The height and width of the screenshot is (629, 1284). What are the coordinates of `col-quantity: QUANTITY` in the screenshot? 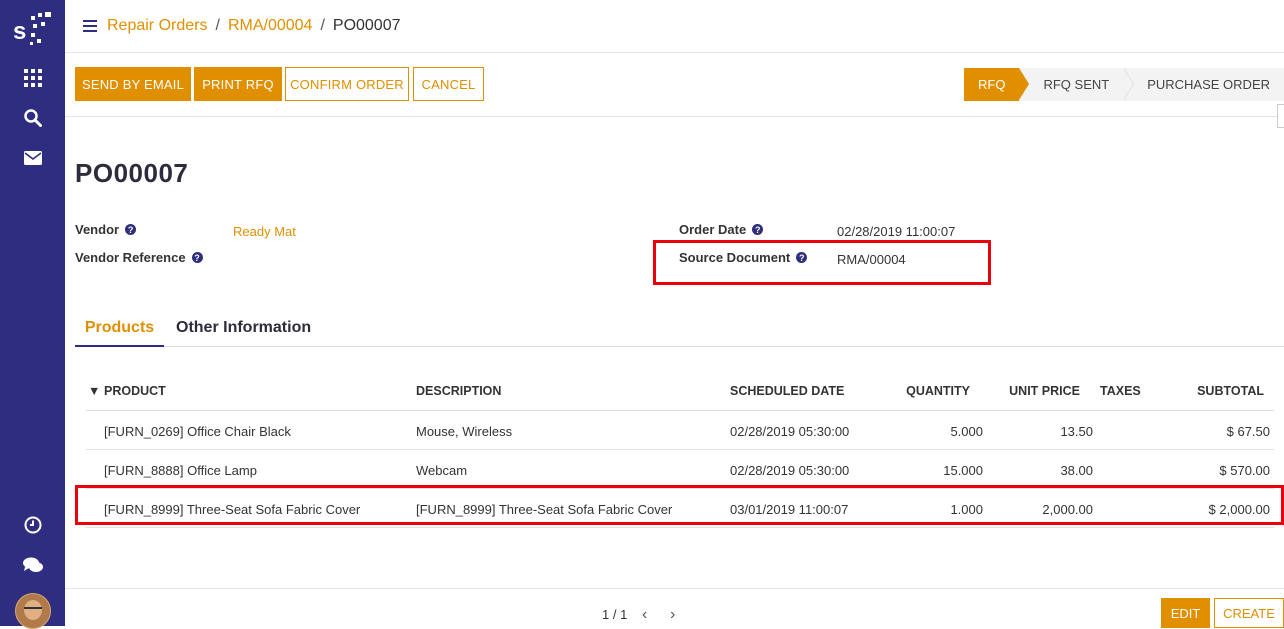 It's located at (928, 391).